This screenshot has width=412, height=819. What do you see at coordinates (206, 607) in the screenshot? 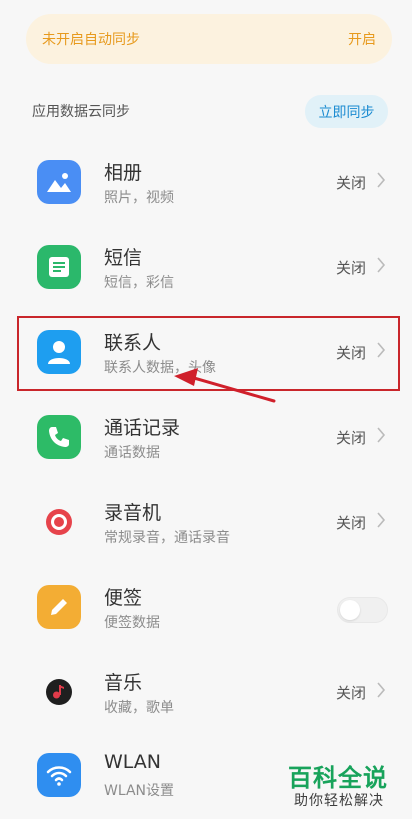
I see `sync-item-notes: 便签 便签数据` at bounding box center [206, 607].